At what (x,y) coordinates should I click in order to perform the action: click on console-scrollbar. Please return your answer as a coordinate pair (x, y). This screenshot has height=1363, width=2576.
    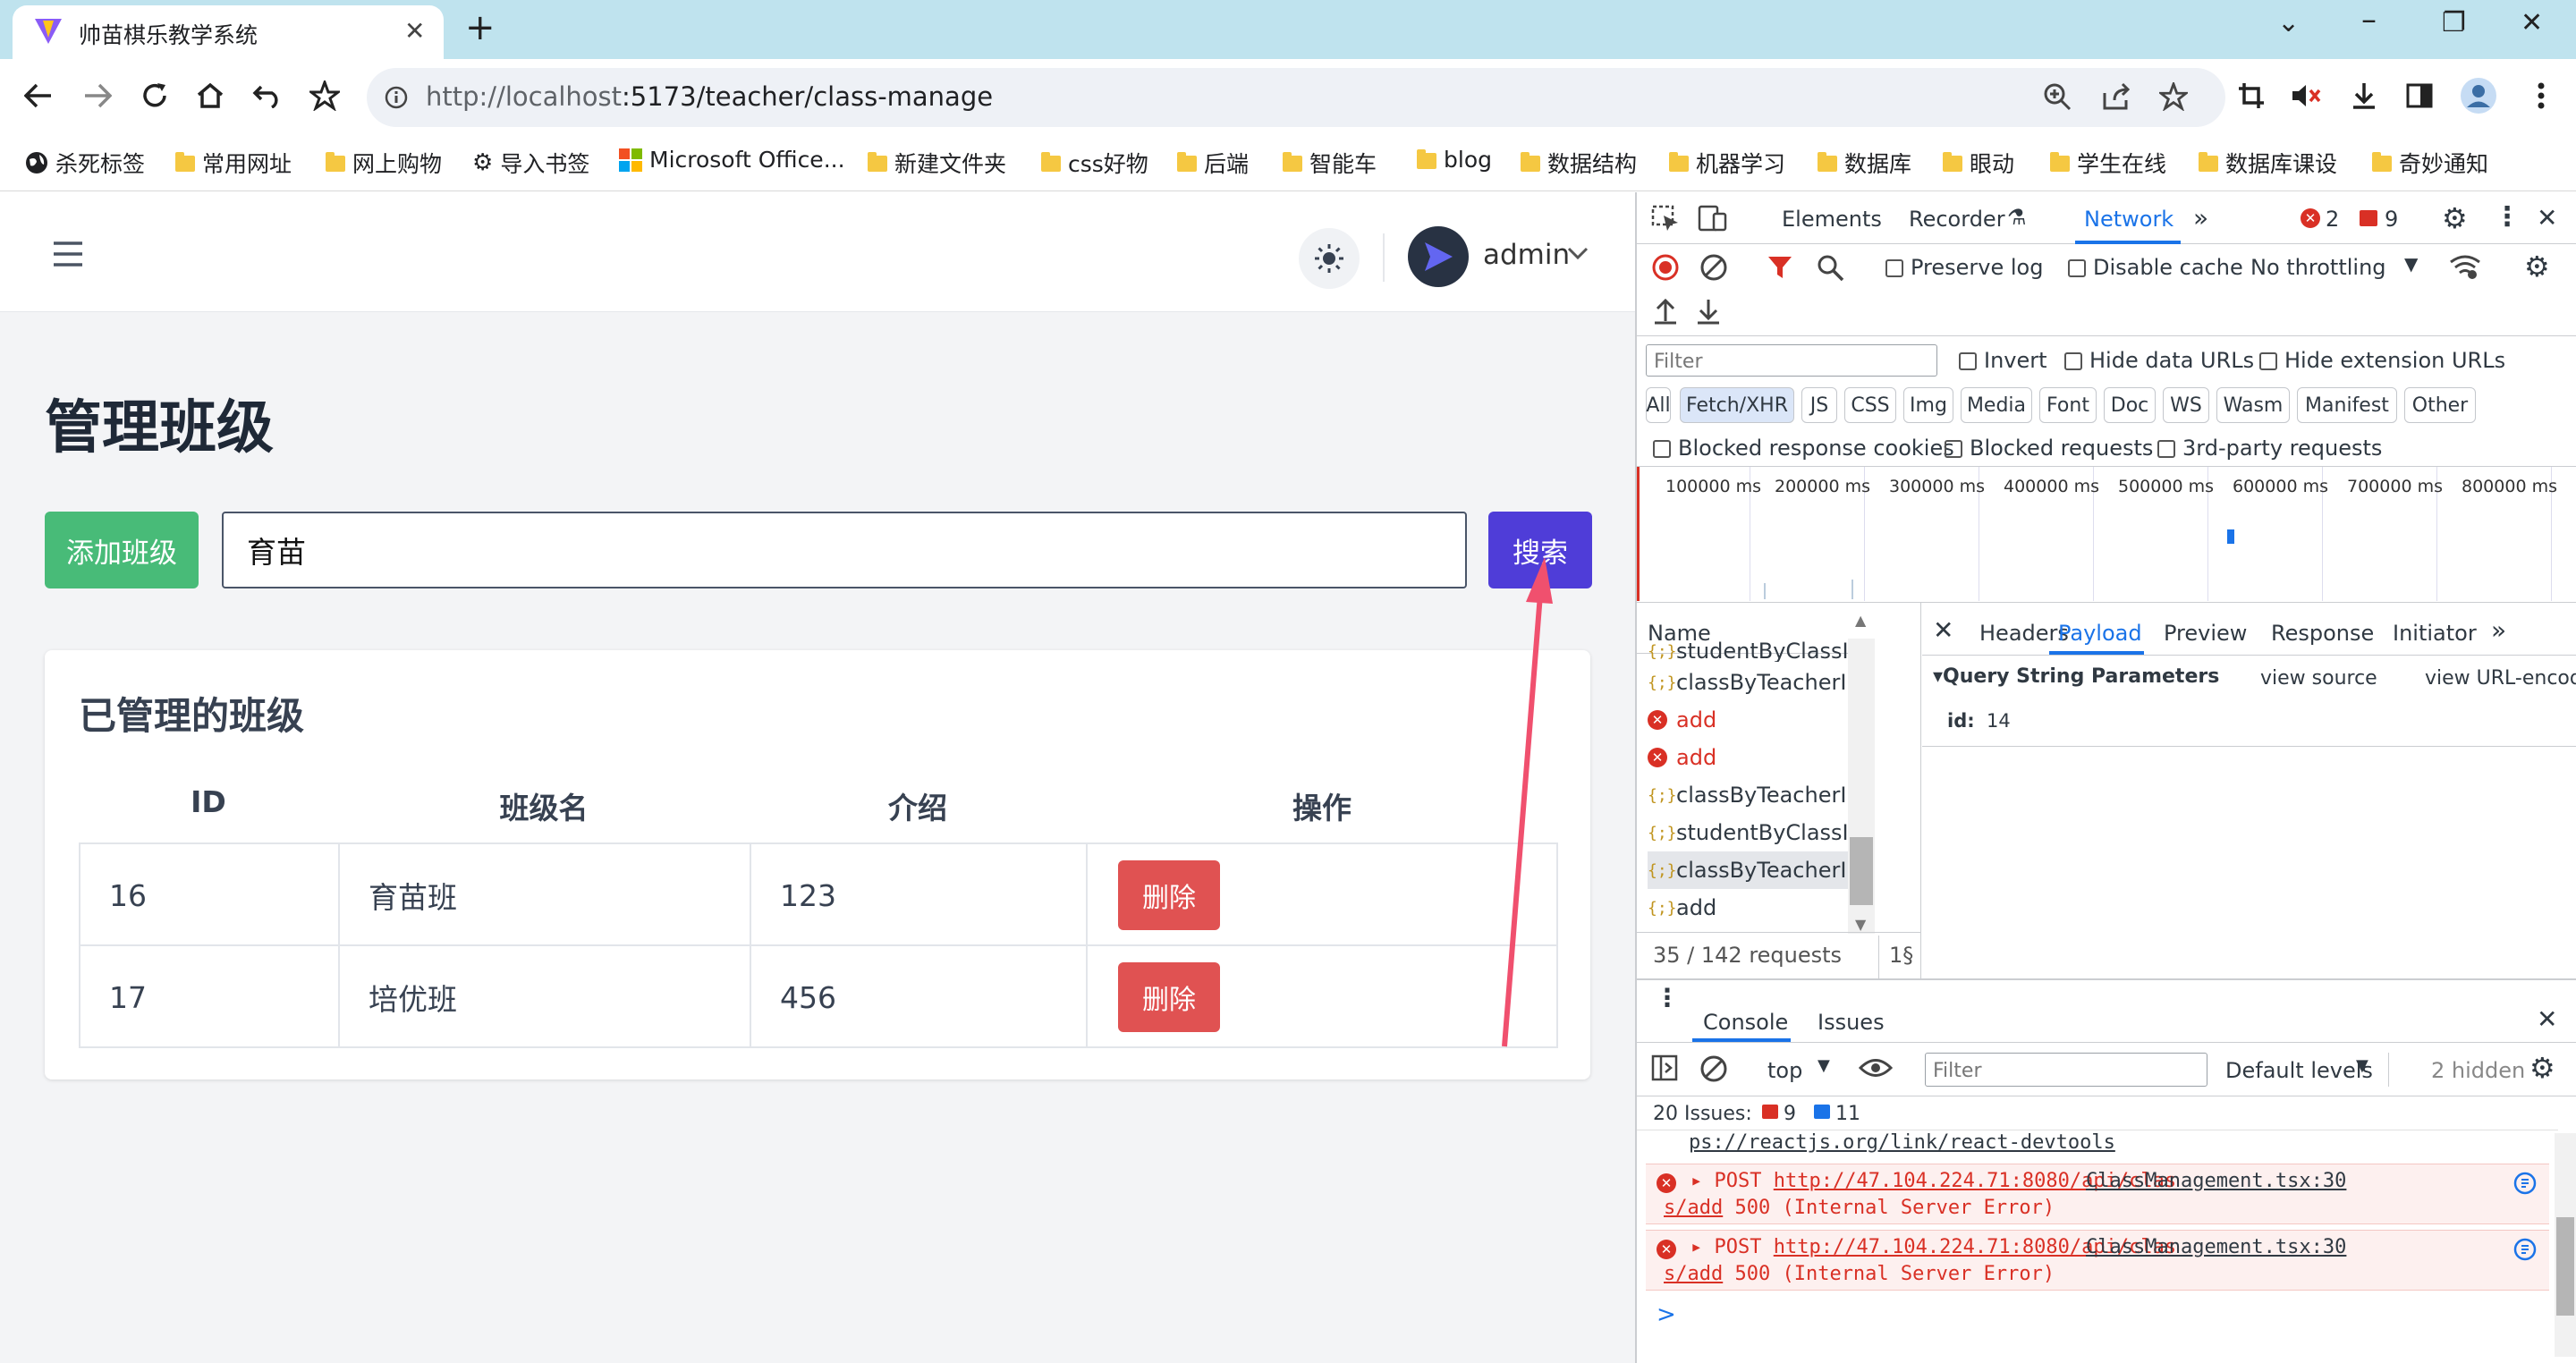
    Looking at the image, I should click on (2565, 1245).